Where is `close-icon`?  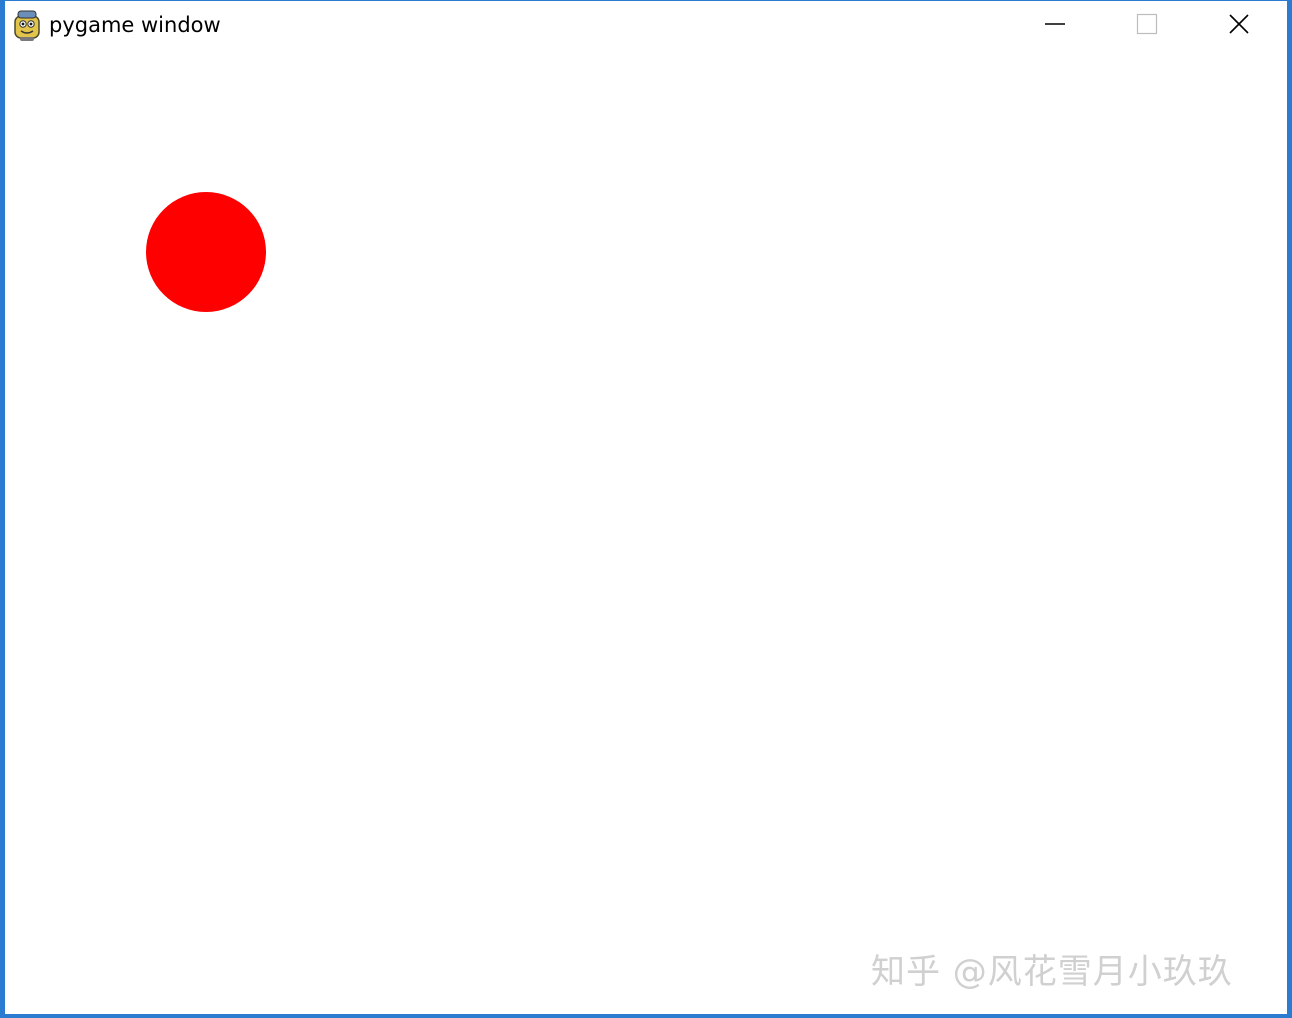
close-icon is located at coordinates (1239, 26).